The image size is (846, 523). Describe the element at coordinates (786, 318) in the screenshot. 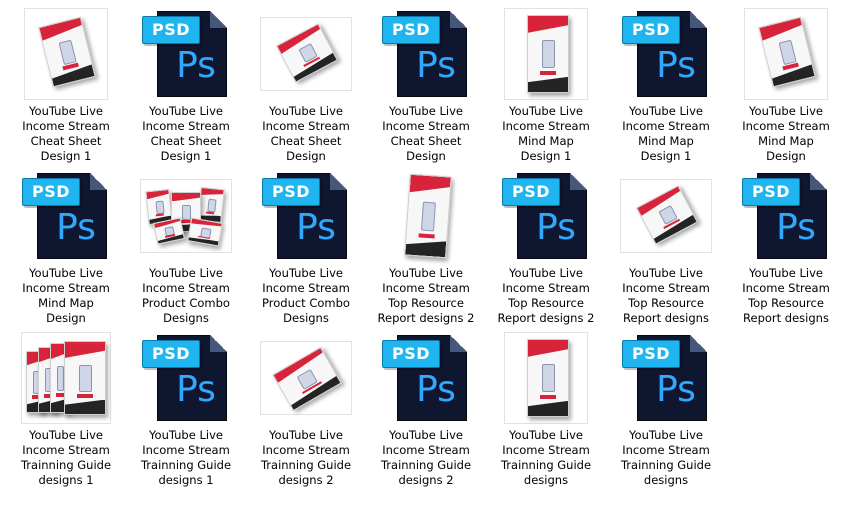

I see `file-name-line: Report designs` at that location.